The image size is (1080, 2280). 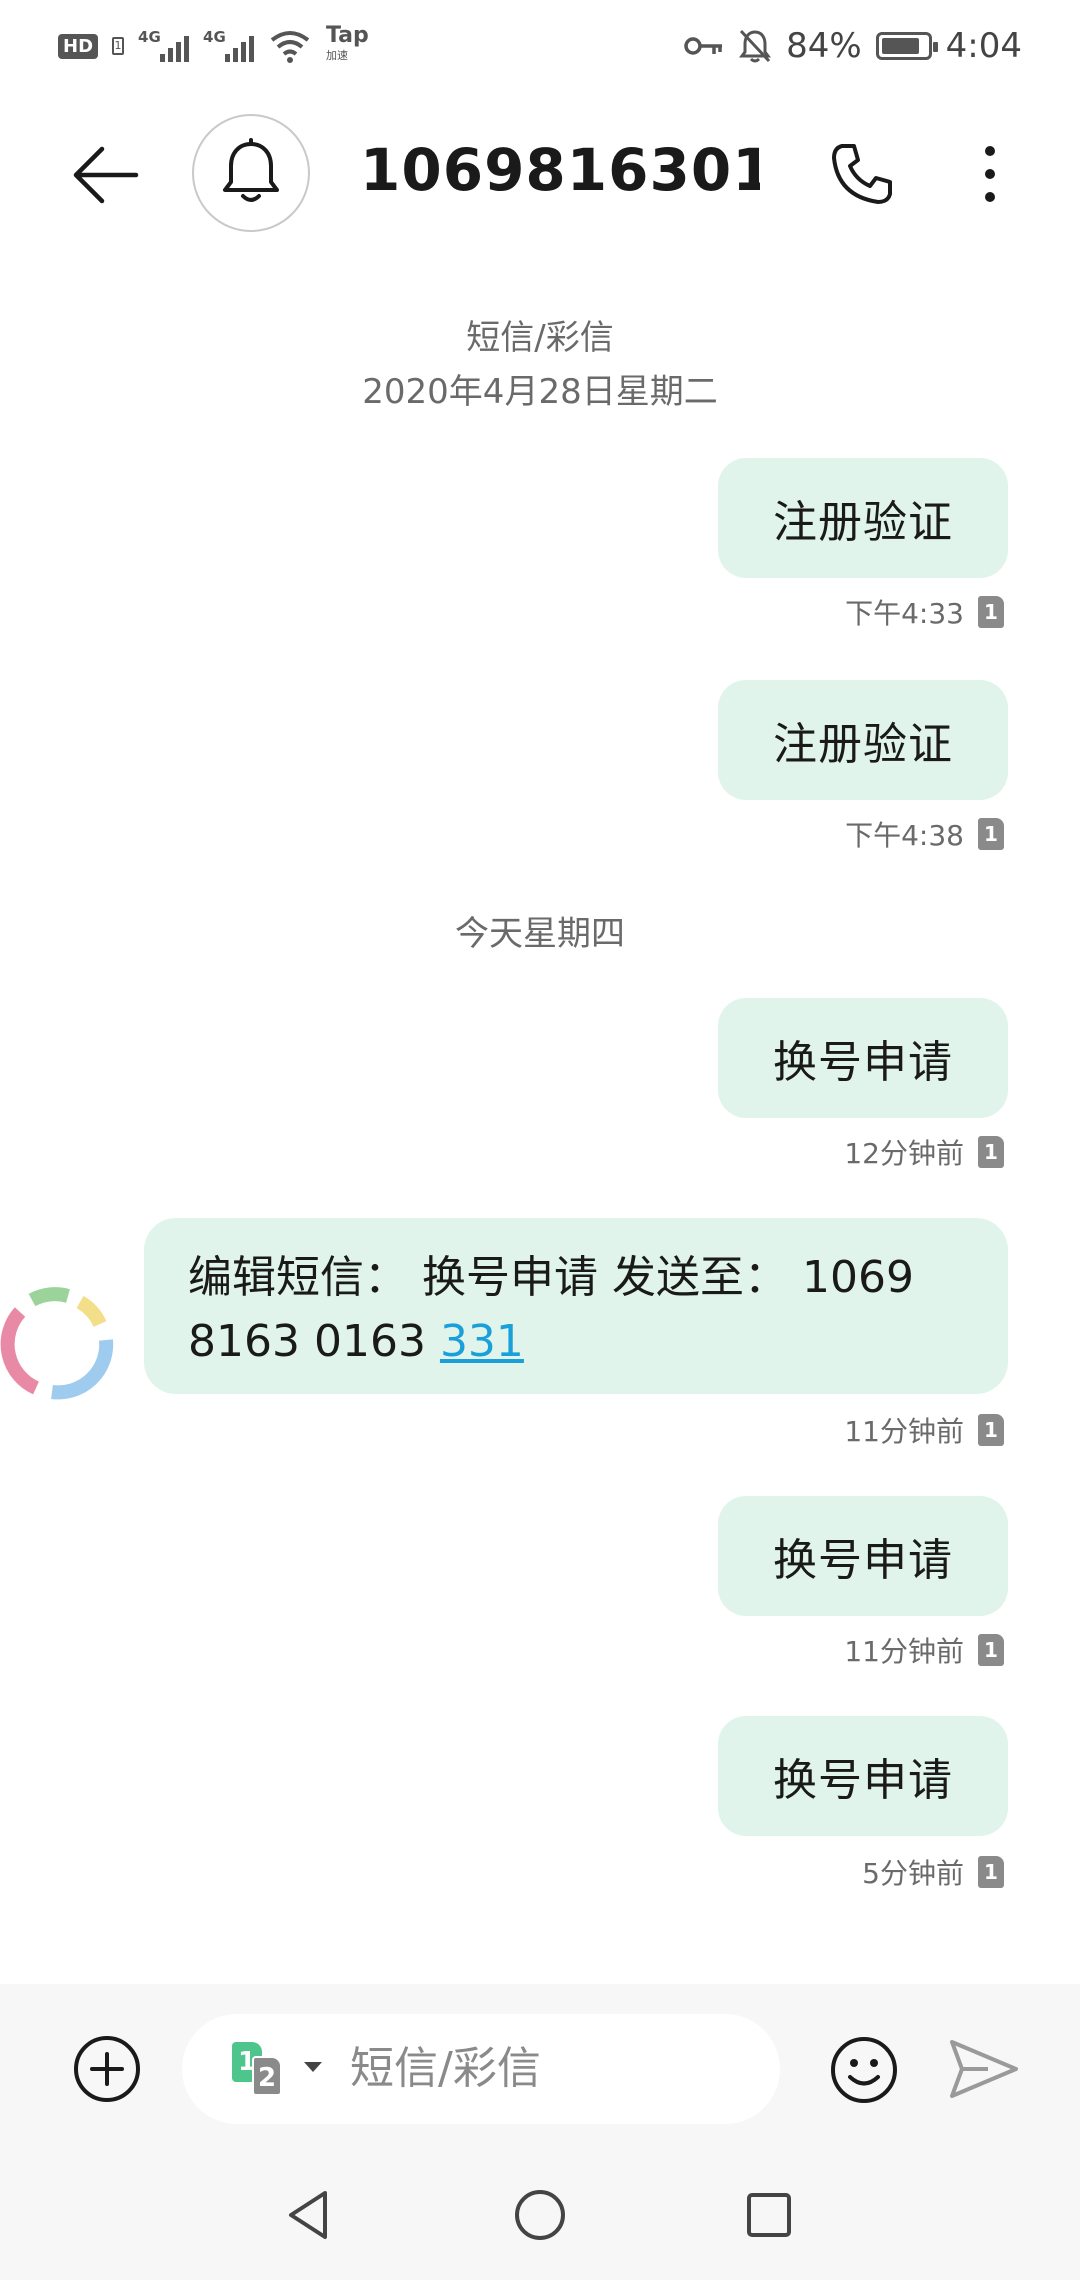 I want to click on battery-icon, so click(x=906, y=46).